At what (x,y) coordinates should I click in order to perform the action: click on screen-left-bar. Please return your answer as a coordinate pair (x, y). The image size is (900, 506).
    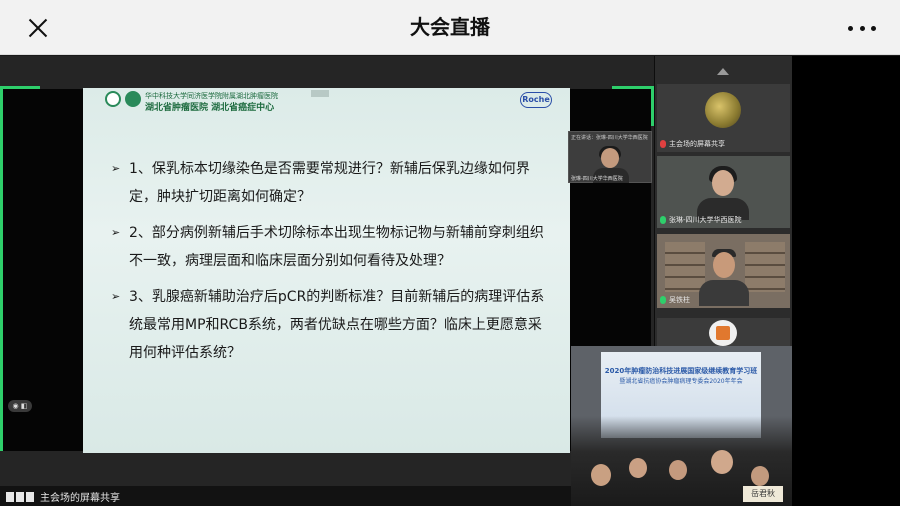
    Looking at the image, I should click on (43, 270).